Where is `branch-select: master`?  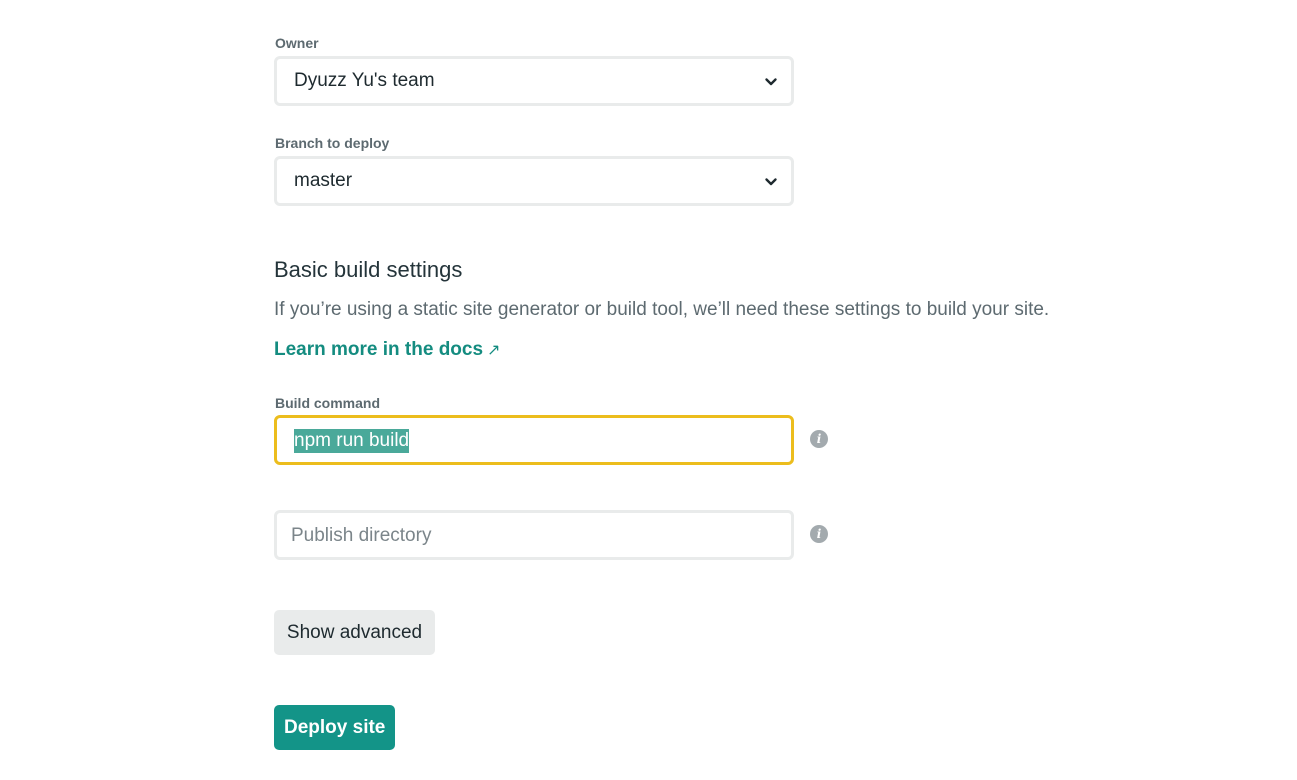
branch-select: master is located at coordinates (534, 181).